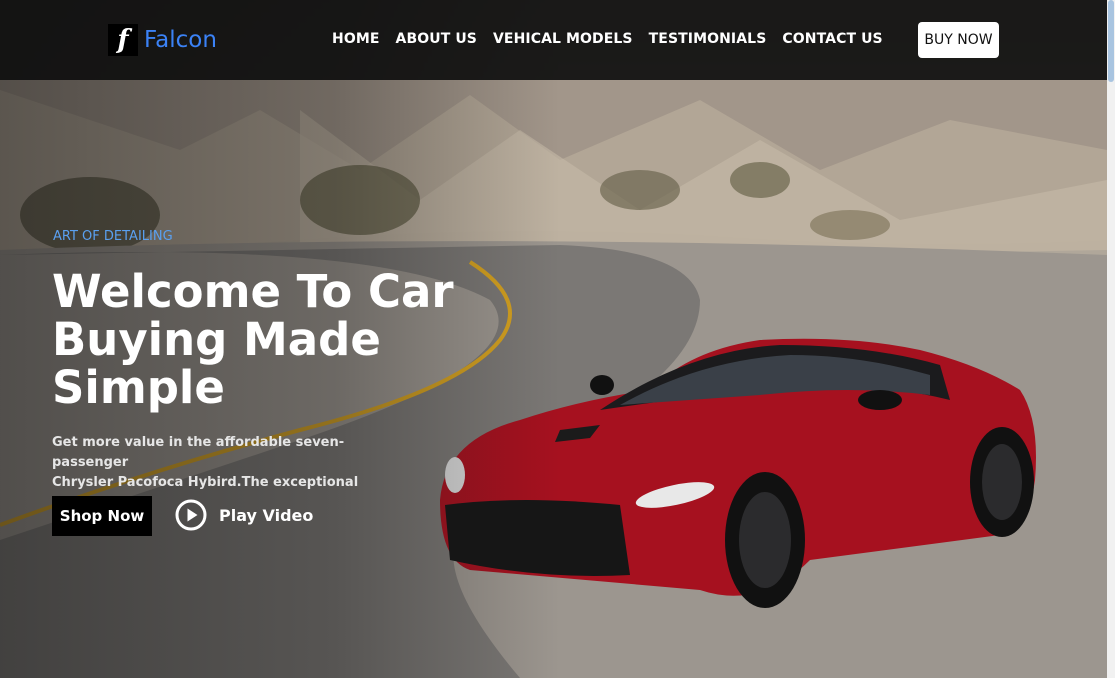 The width and height of the screenshot is (1115, 678). I want to click on hero-title-line: Simple, so click(138, 387).